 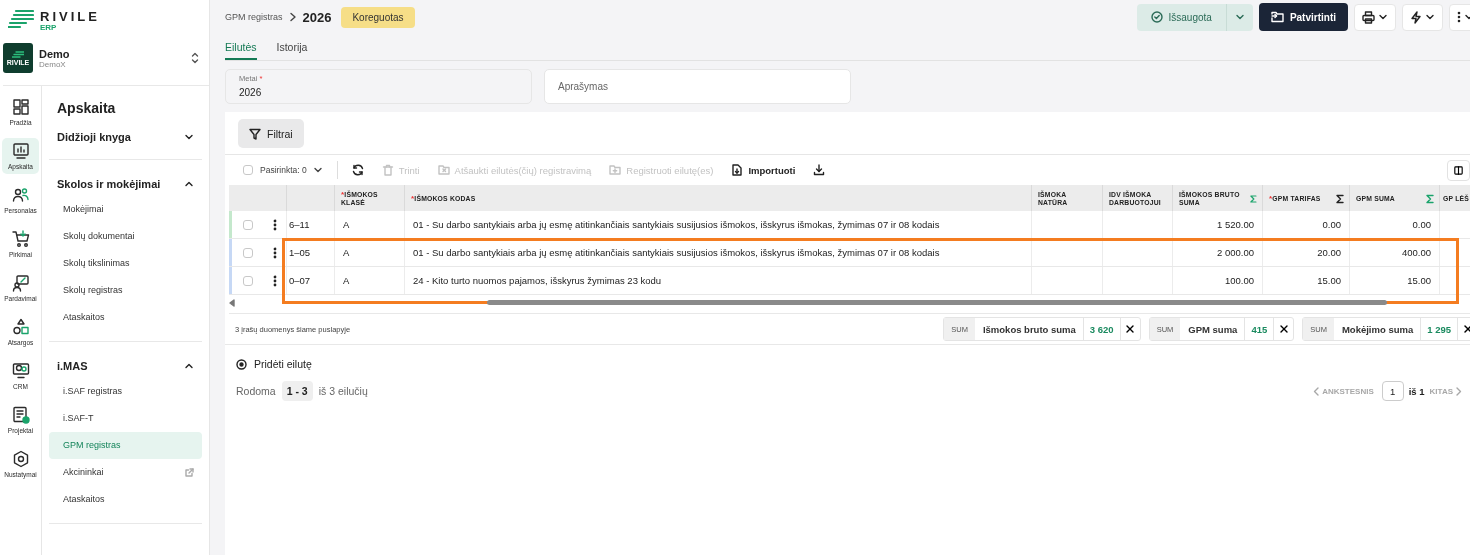 What do you see at coordinates (125, 445) in the screenshot?
I see `menu-item: GPM registras` at bounding box center [125, 445].